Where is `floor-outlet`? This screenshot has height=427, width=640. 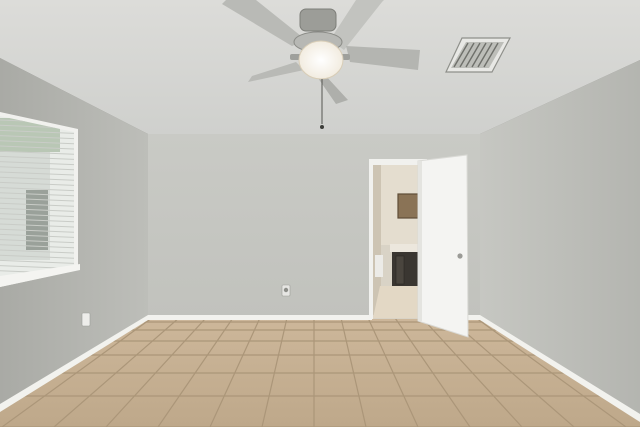
floor-outlet is located at coordinates (286, 290).